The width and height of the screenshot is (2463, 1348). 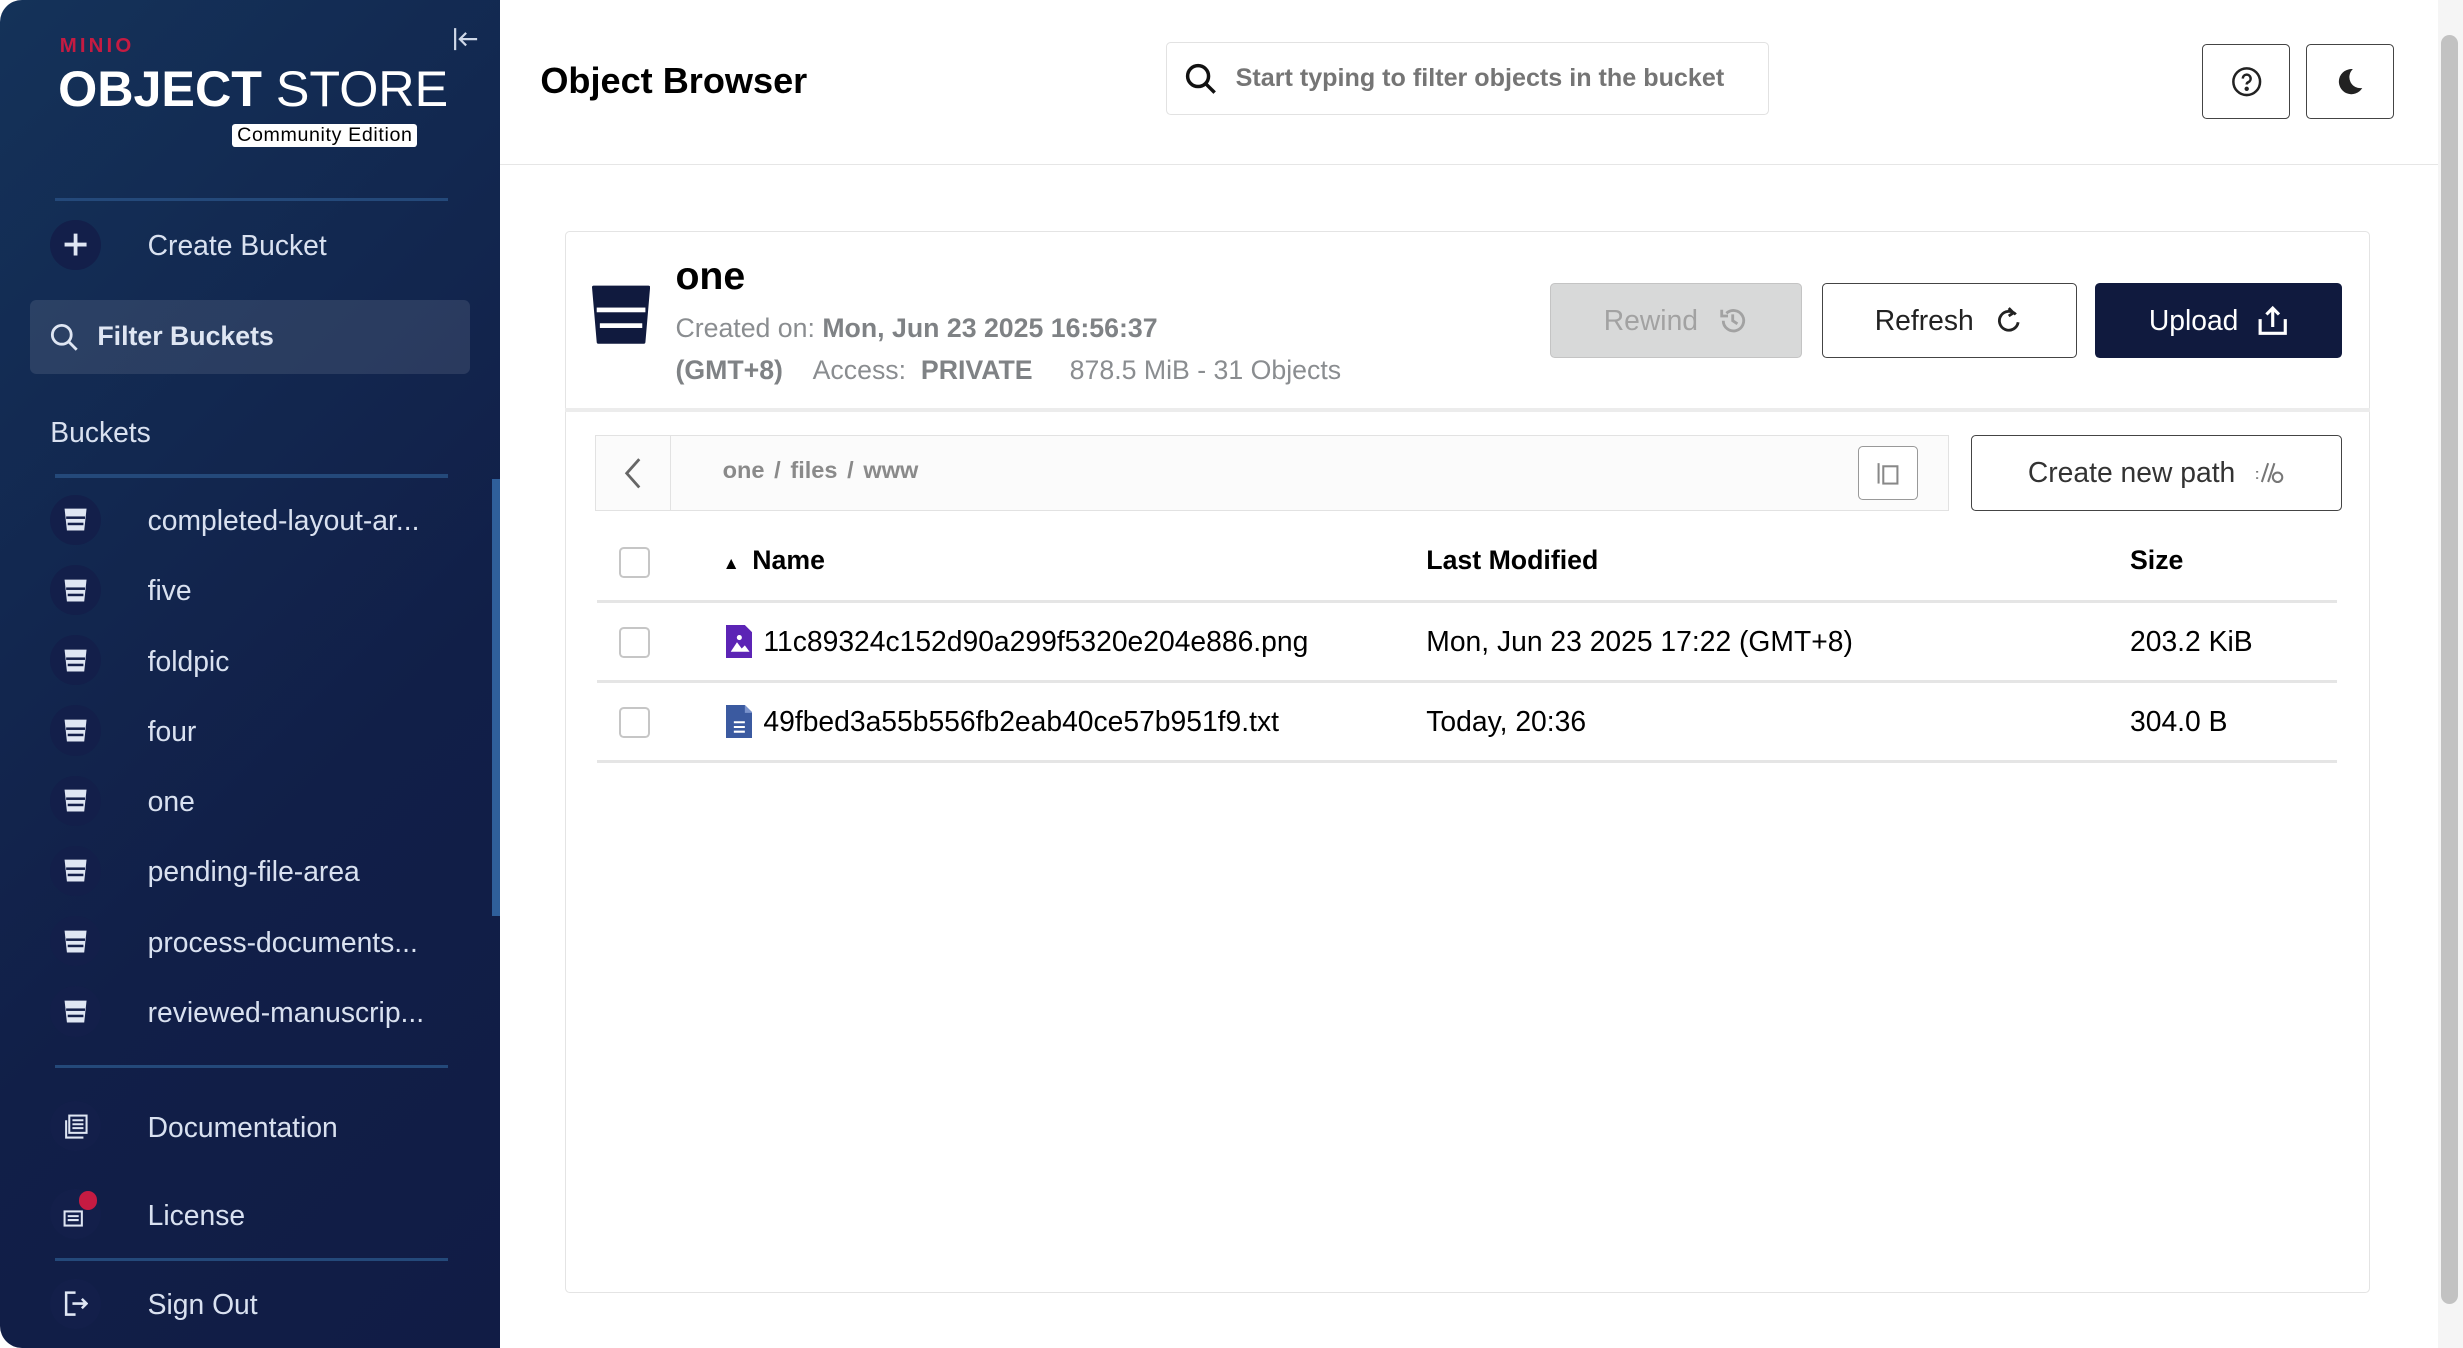 What do you see at coordinates (100, 432) in the screenshot?
I see `buckets-heading: Buckets` at bounding box center [100, 432].